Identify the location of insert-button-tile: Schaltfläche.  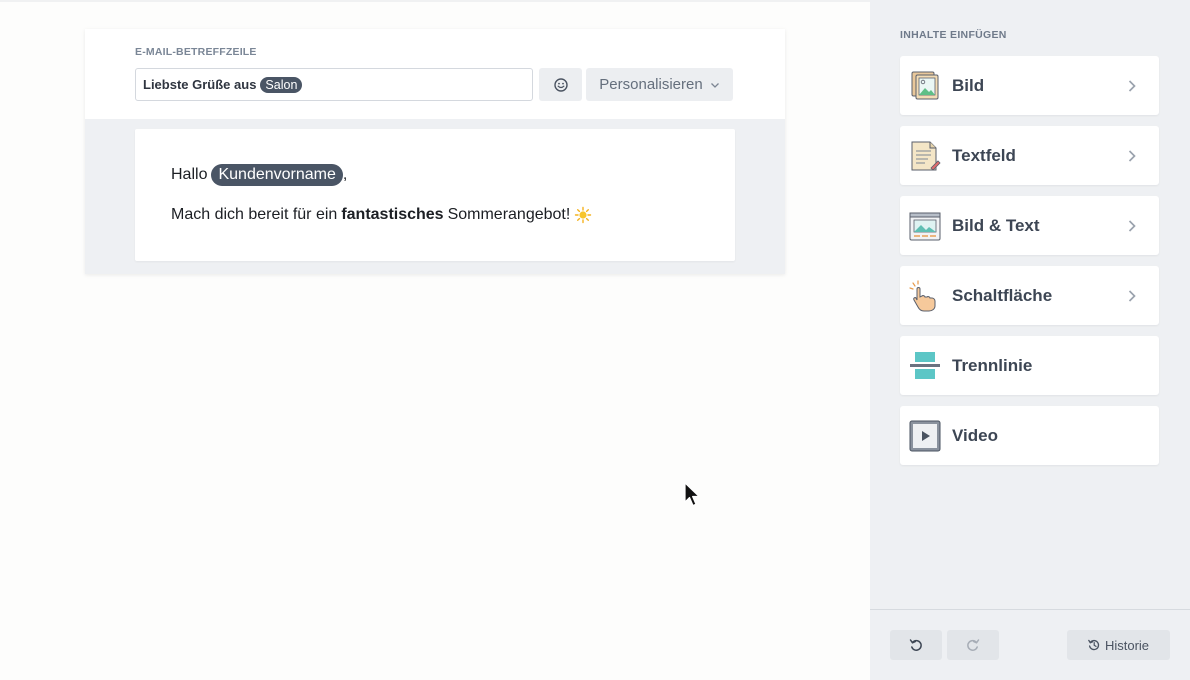
(1029, 295).